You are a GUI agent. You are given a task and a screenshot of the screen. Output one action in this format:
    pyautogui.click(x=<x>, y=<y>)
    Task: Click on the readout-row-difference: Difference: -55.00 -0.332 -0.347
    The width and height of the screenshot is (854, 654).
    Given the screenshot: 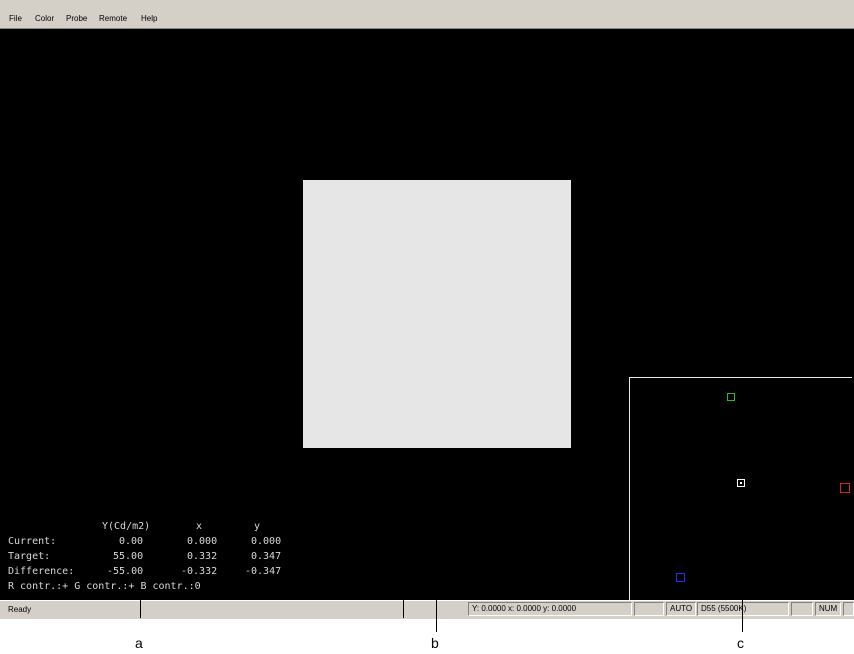 What is the action you would take?
    pyautogui.click(x=158, y=571)
    